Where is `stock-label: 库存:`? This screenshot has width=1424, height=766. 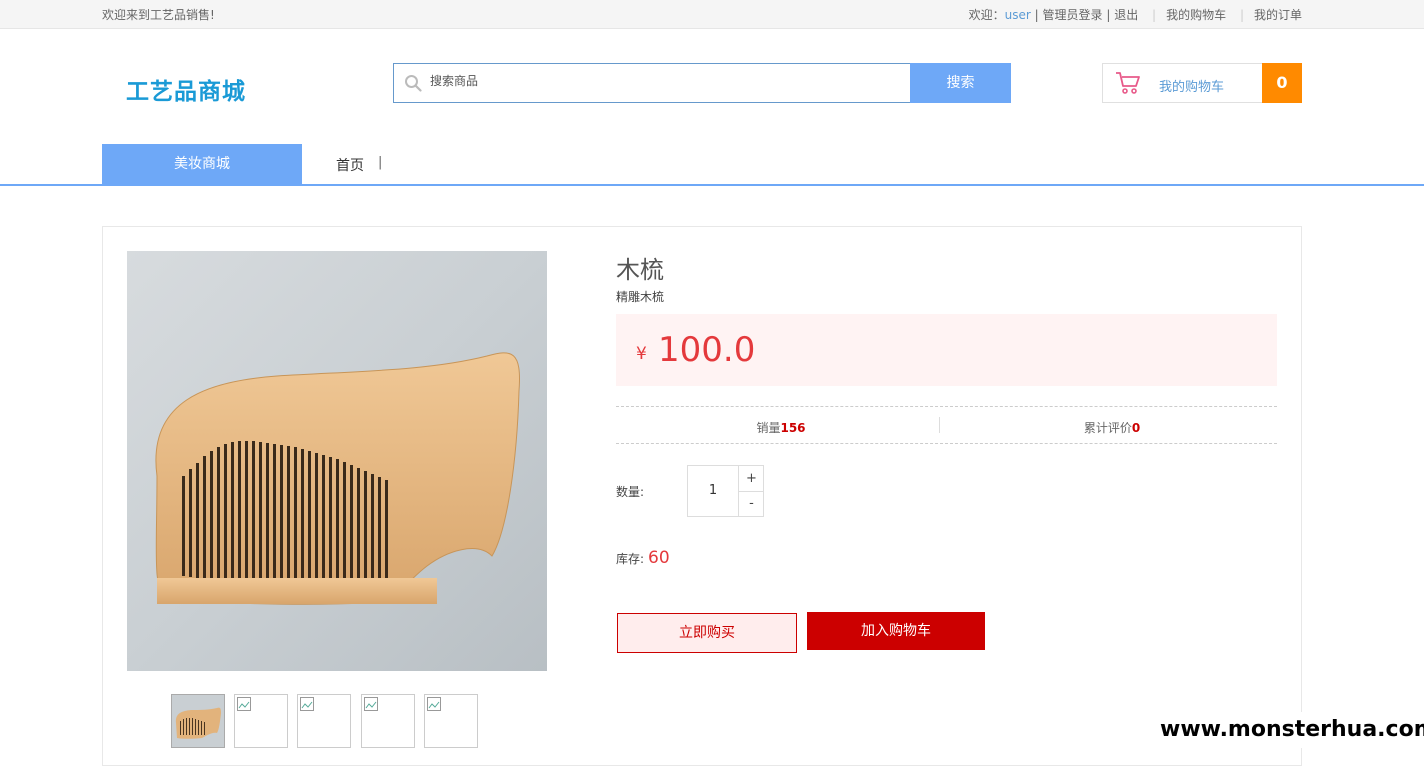
stock-label: 库存: is located at coordinates (630, 559).